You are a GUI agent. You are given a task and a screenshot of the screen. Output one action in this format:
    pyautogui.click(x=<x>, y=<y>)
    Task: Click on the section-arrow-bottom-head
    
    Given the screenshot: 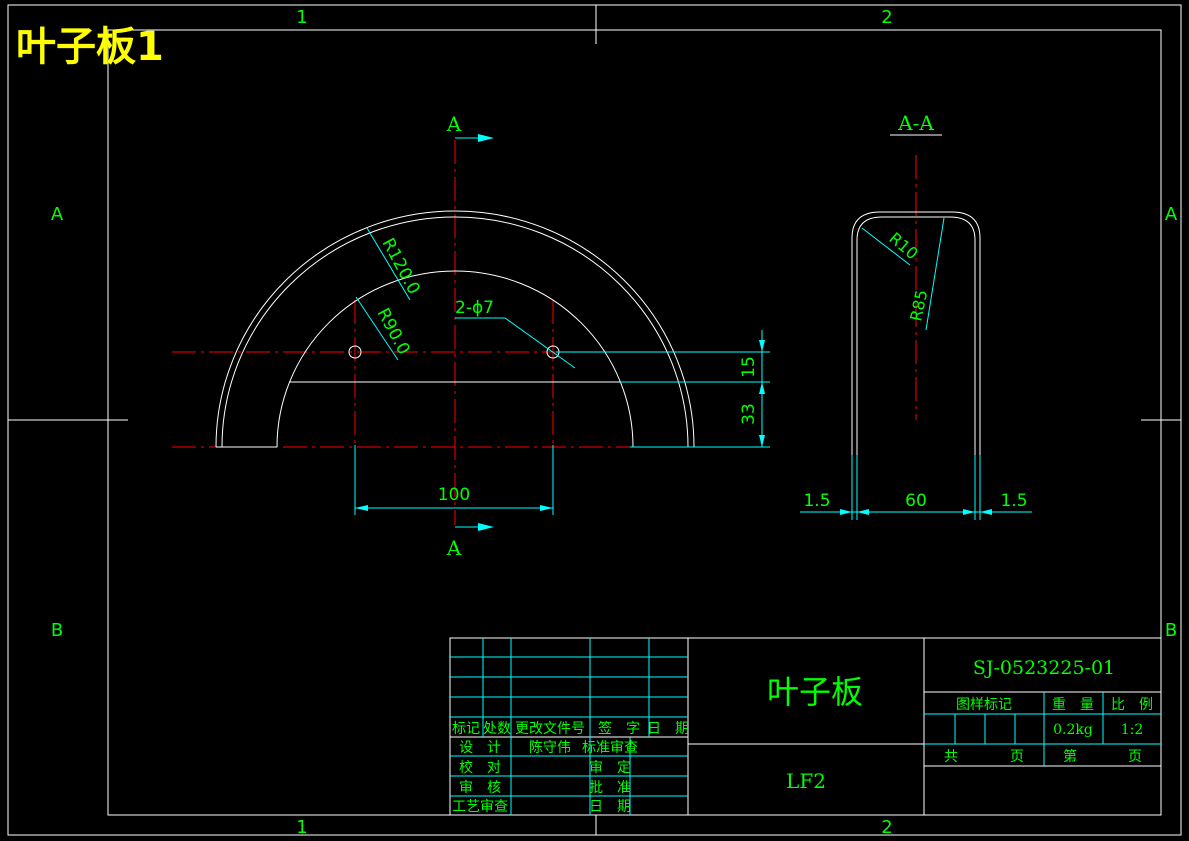 What is the action you would take?
    pyautogui.click(x=486, y=527)
    